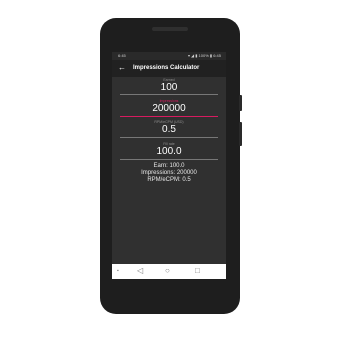 The width and height of the screenshot is (340, 341). Describe the element at coordinates (122, 67) in the screenshot. I see `back-arrow-icon: ←` at that location.